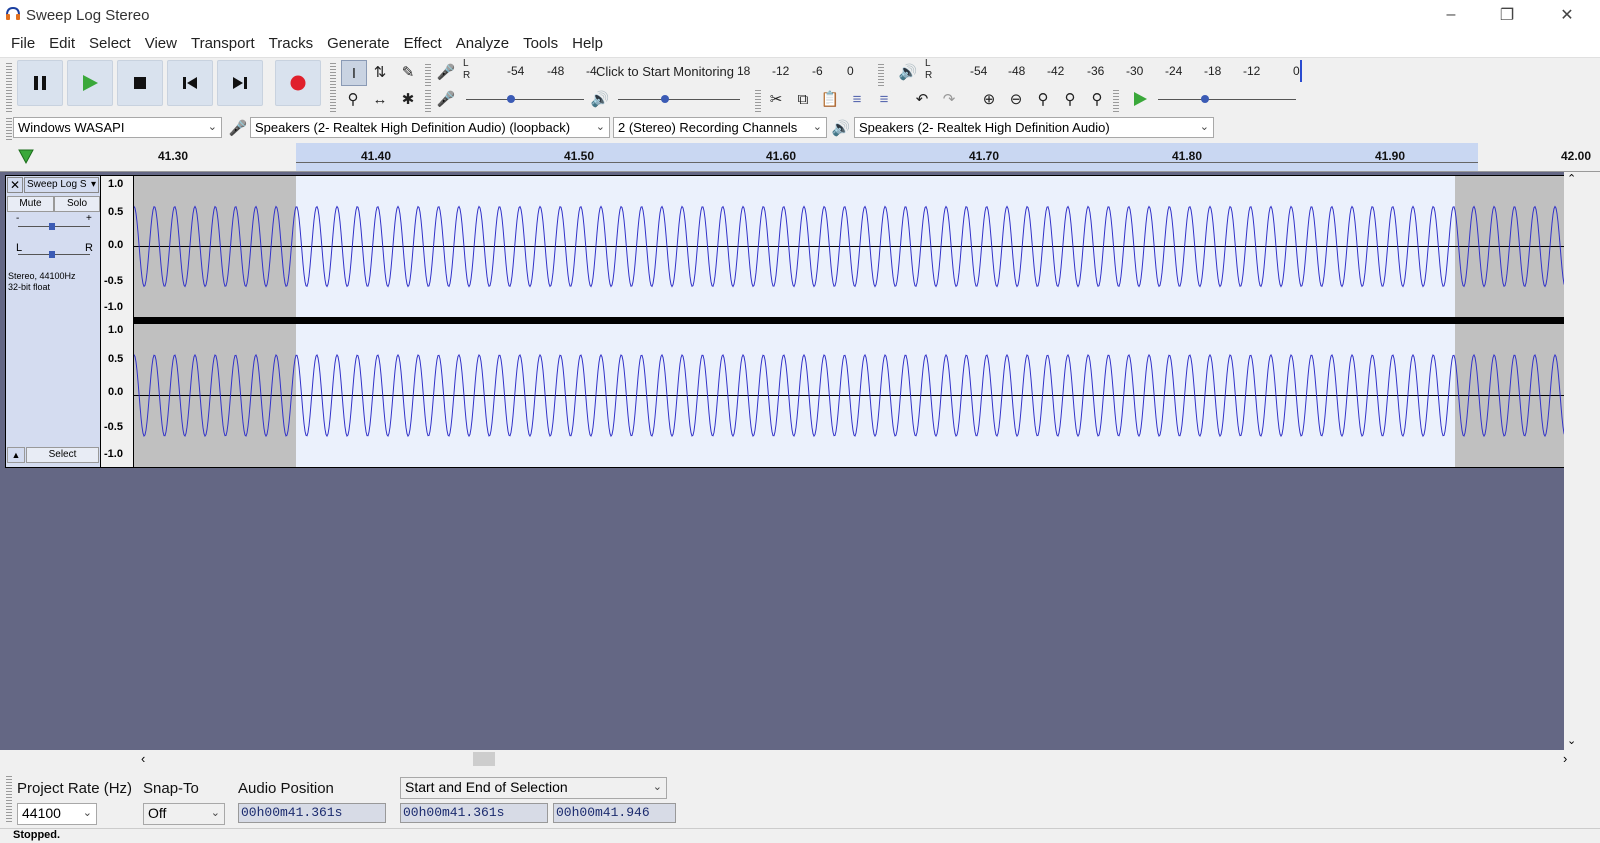  What do you see at coordinates (113, 427) in the screenshot?
I see `scale-label: -0.5` at bounding box center [113, 427].